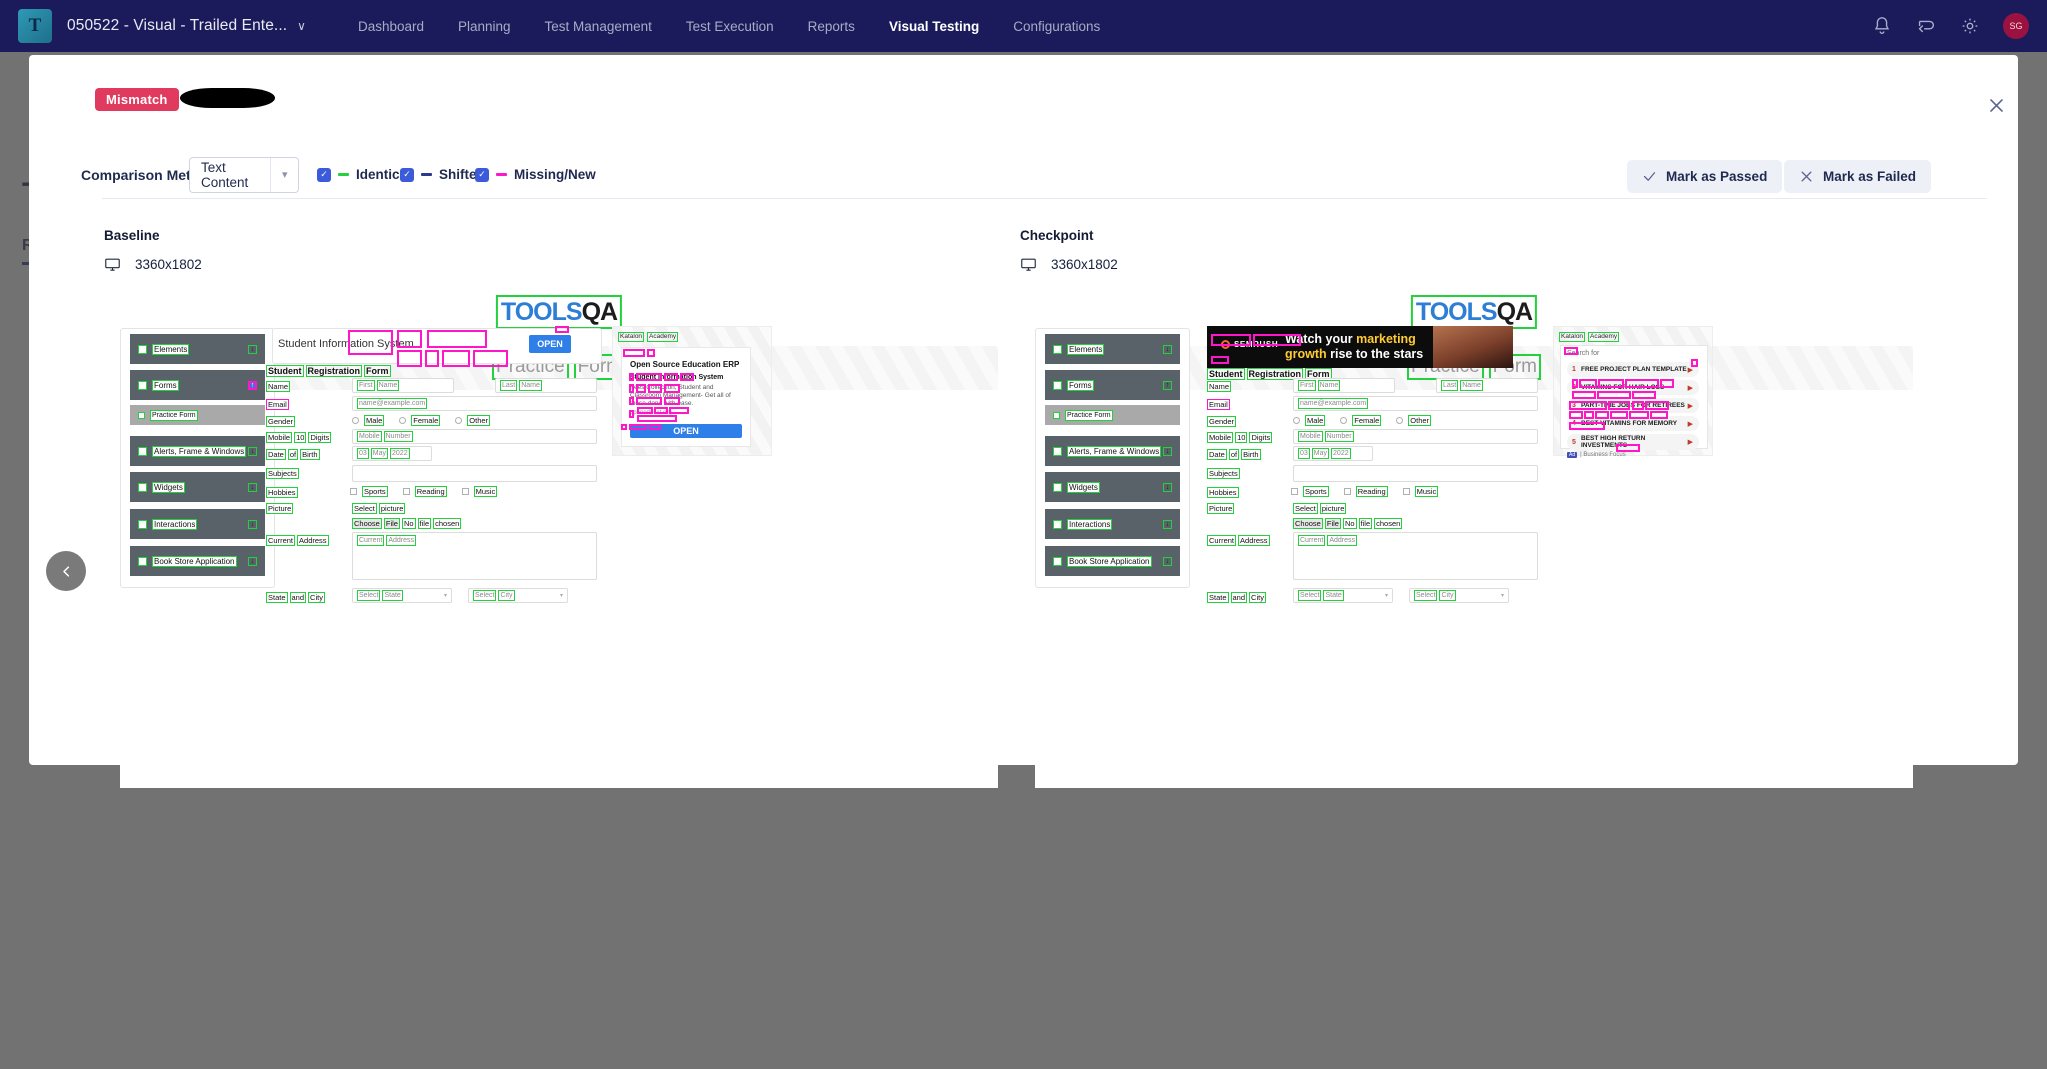 The width and height of the screenshot is (2047, 1069). Describe the element at coordinates (535, 174) in the screenshot. I see `legend-missing-new: ✓ Missing/New` at that location.